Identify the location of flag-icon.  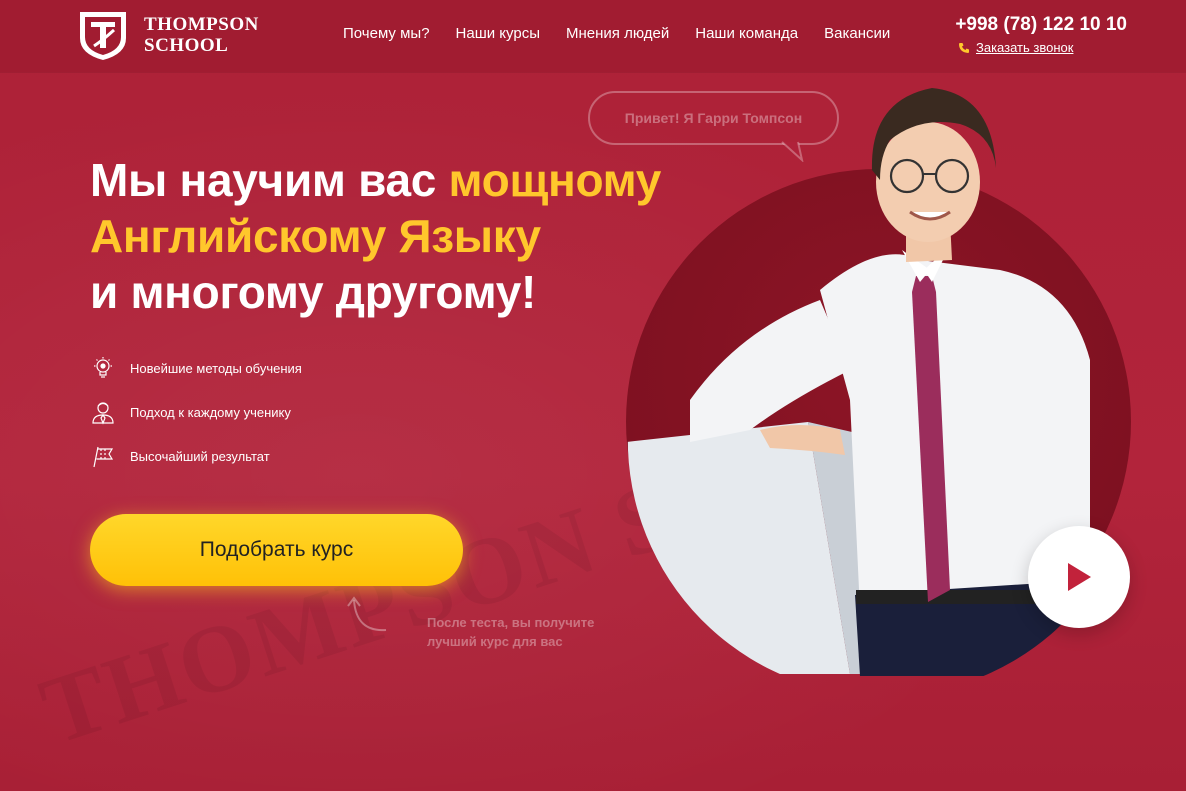
(103, 457).